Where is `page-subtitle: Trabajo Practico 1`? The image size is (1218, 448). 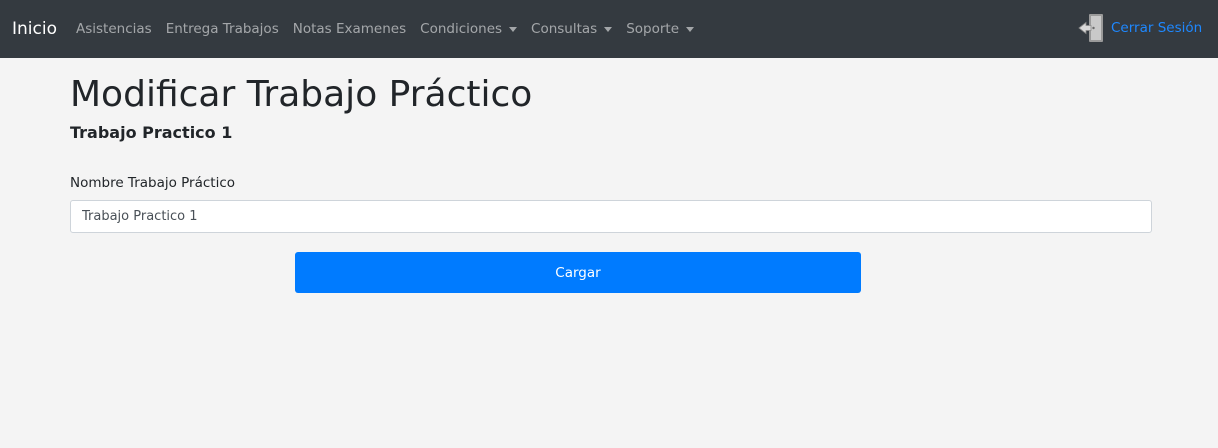 page-subtitle: Trabajo Practico 1 is located at coordinates (151, 132).